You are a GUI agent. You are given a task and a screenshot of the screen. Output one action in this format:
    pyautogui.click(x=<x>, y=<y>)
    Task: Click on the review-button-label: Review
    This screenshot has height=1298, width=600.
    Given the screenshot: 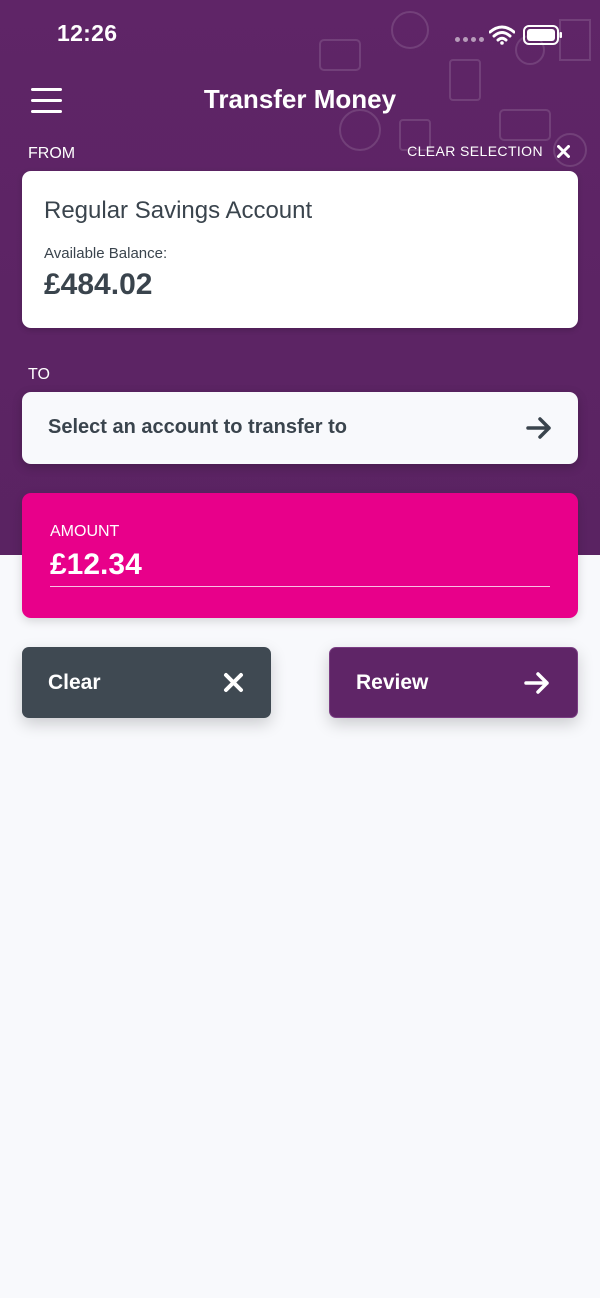 What is the action you would take?
    pyautogui.click(x=392, y=682)
    